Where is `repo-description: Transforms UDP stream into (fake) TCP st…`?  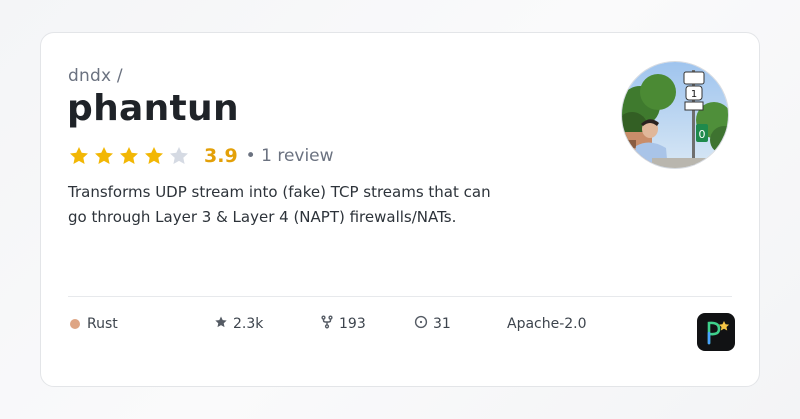 repo-description: Transforms UDP stream into (fake) TCP st… is located at coordinates (279, 204).